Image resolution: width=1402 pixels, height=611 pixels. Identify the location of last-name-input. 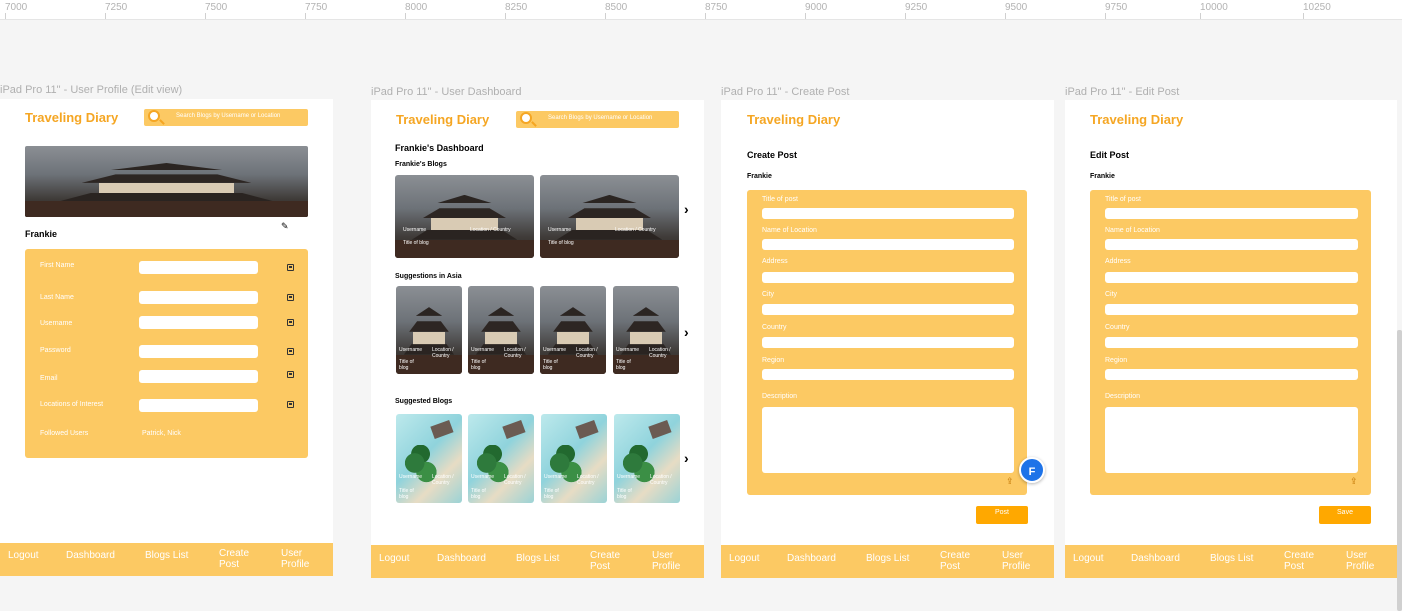
(198, 297).